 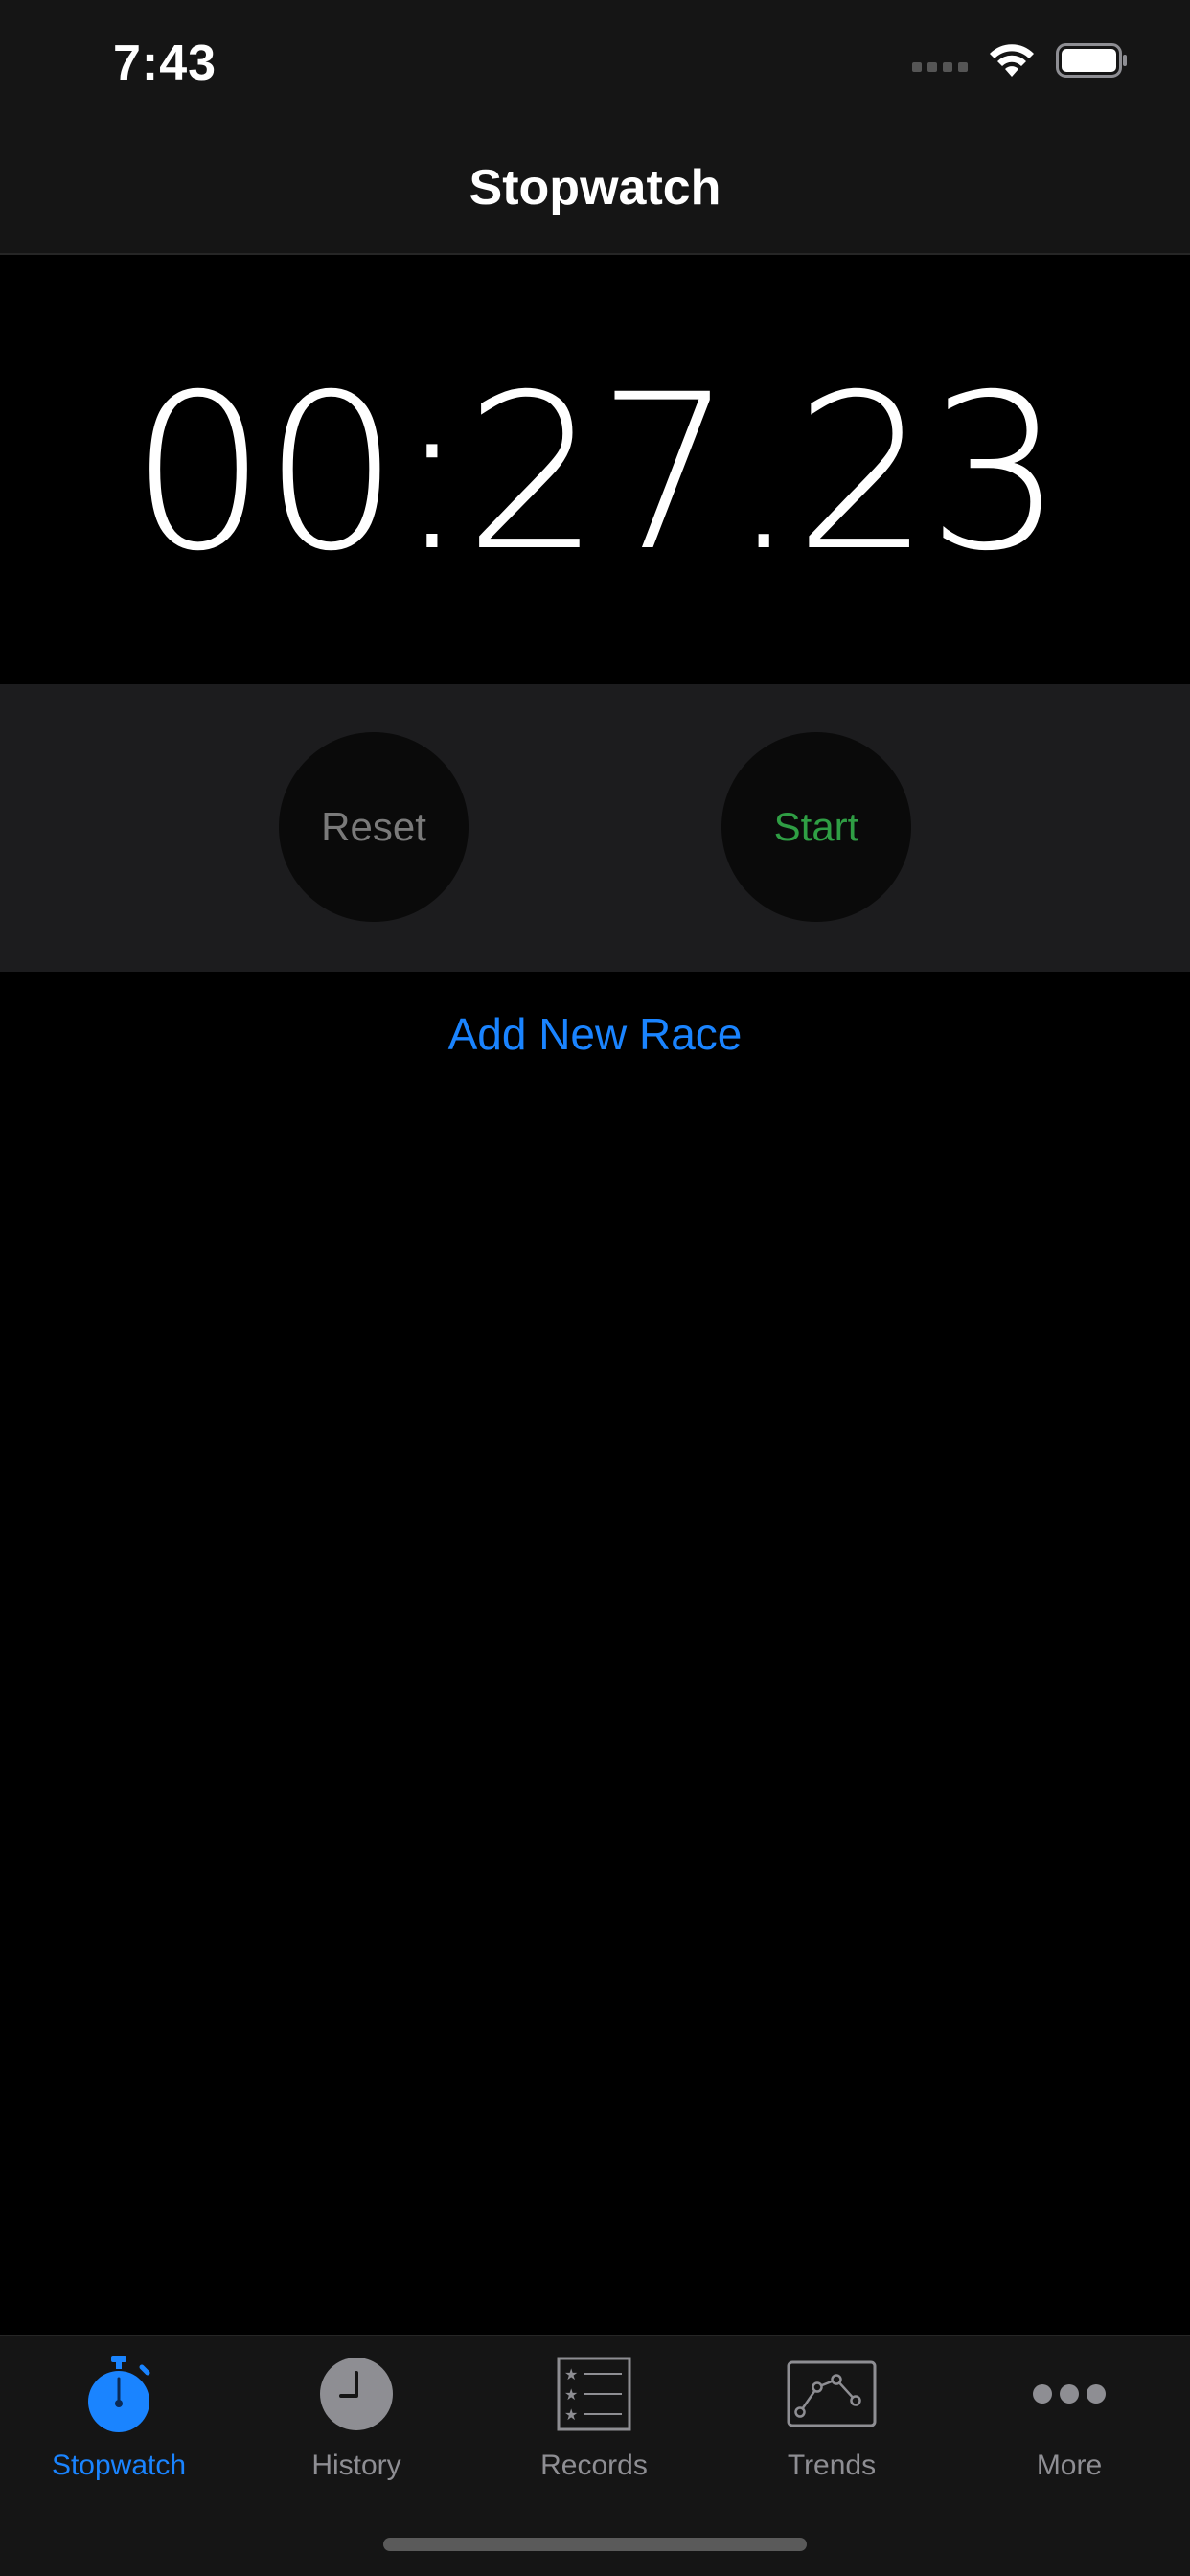 I want to click on stopwatch-icon, so click(x=119, y=2394).